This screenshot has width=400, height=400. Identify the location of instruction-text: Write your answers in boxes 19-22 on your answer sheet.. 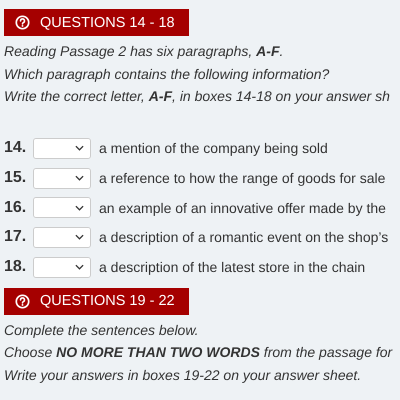
(183, 375).